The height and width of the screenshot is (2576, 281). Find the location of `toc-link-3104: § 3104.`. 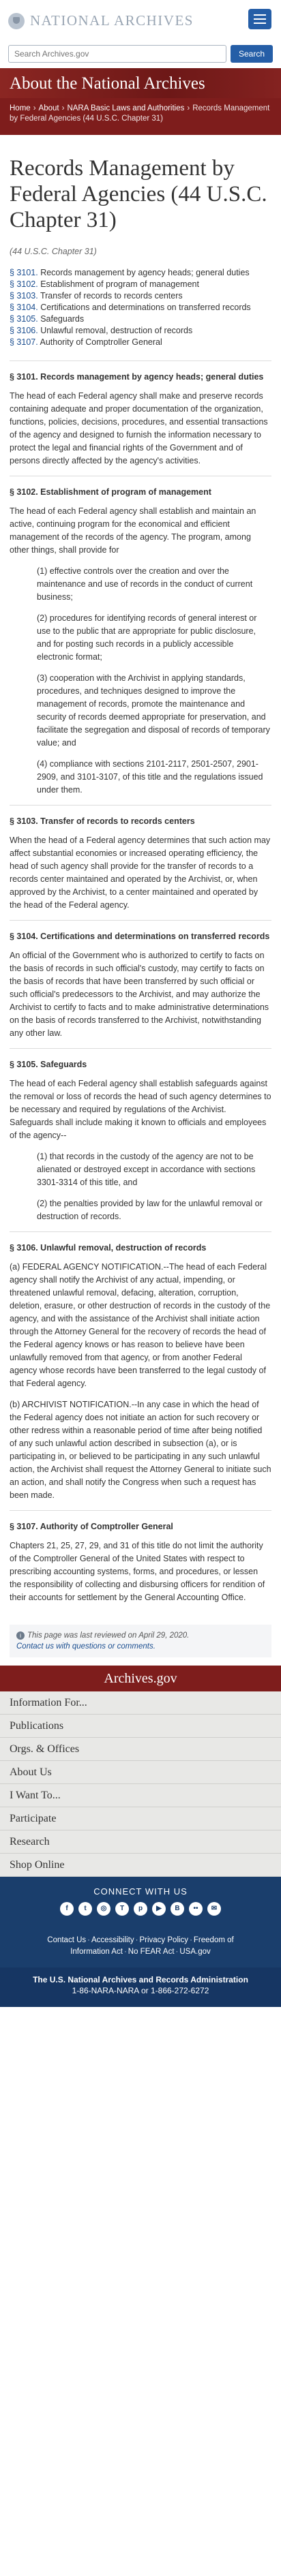

toc-link-3104: § 3104. is located at coordinates (24, 307).